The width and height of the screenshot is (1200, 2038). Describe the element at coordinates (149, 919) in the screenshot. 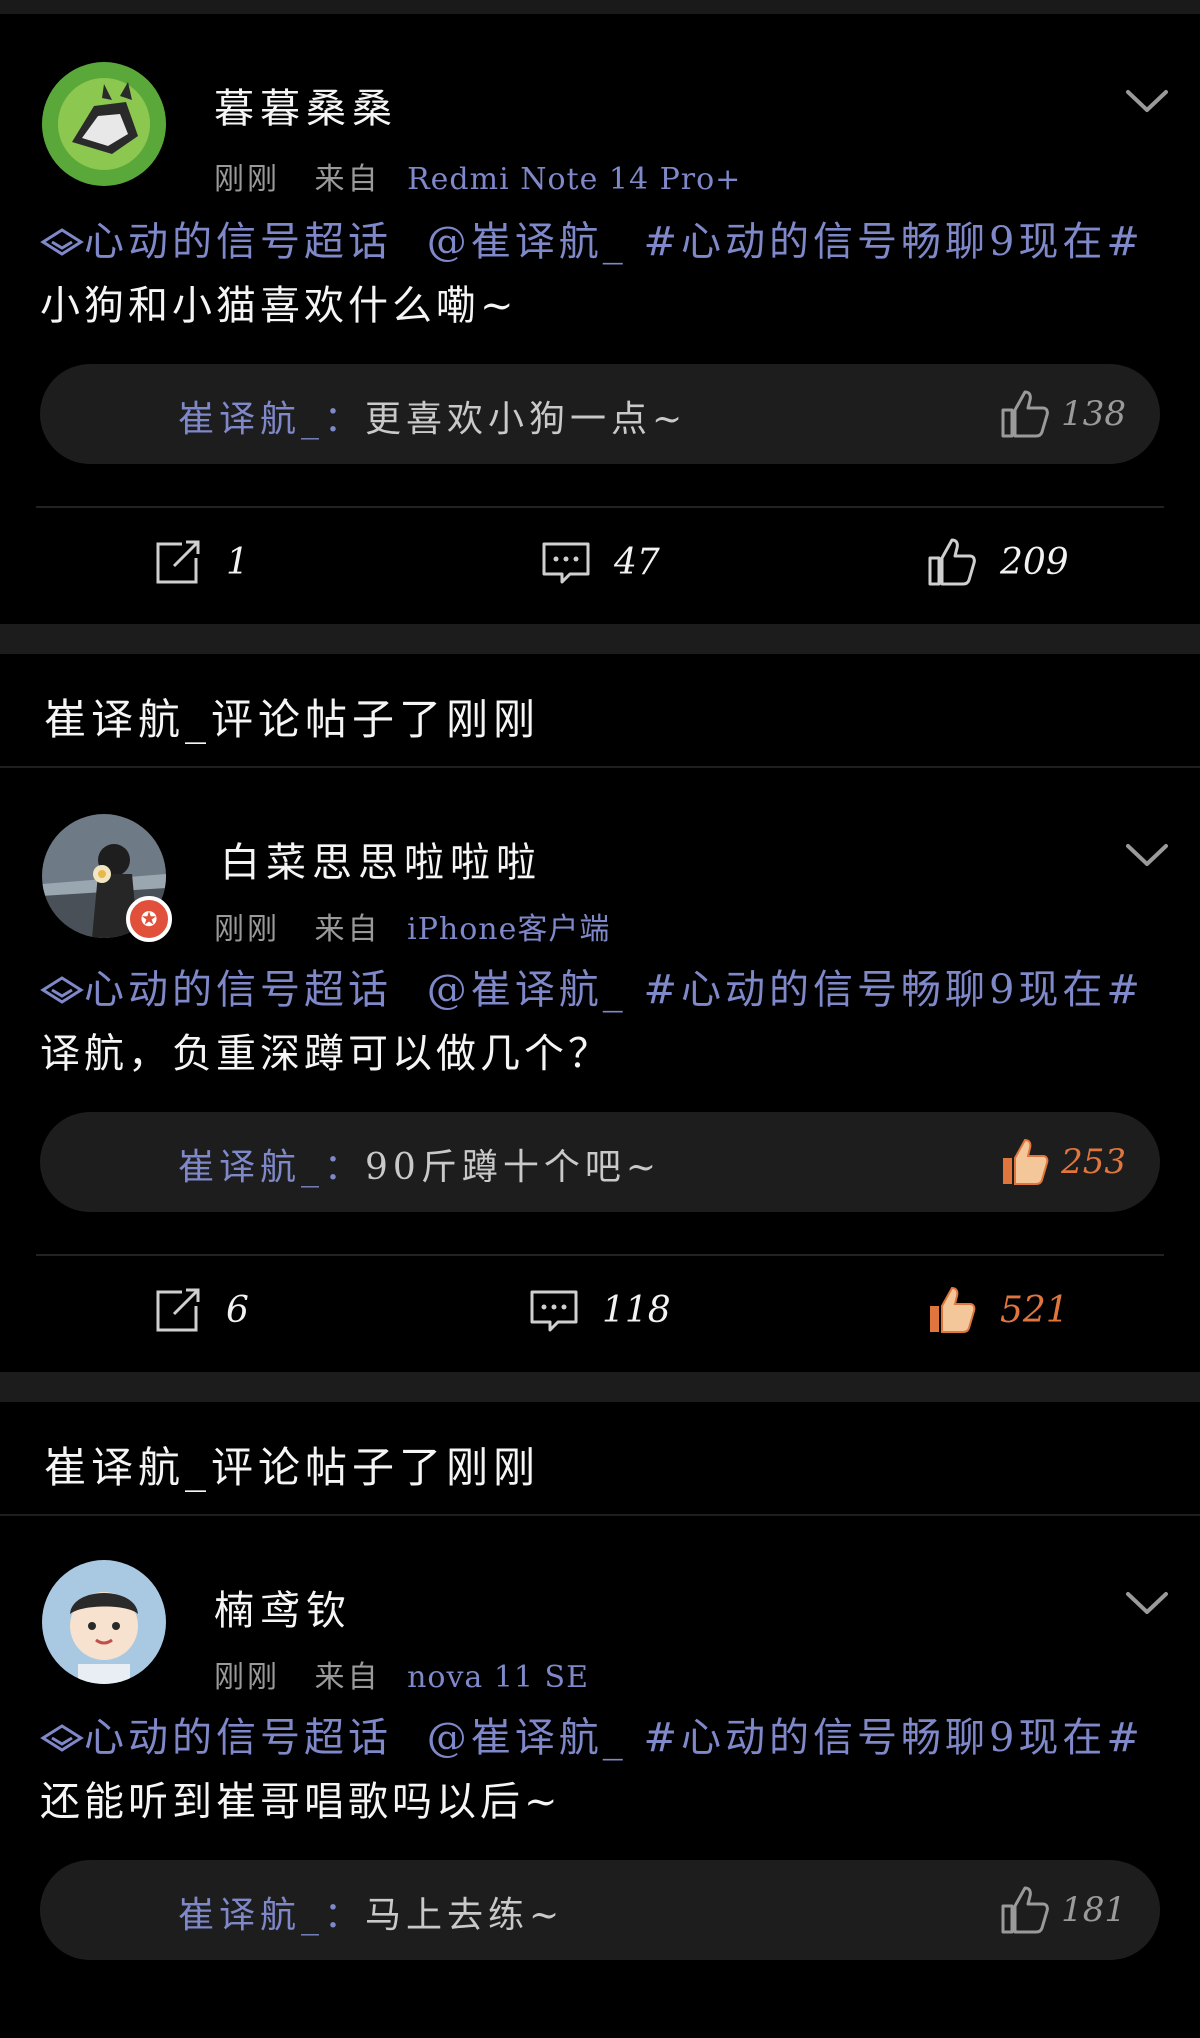

I see `verified-badge-icon: ✪` at that location.